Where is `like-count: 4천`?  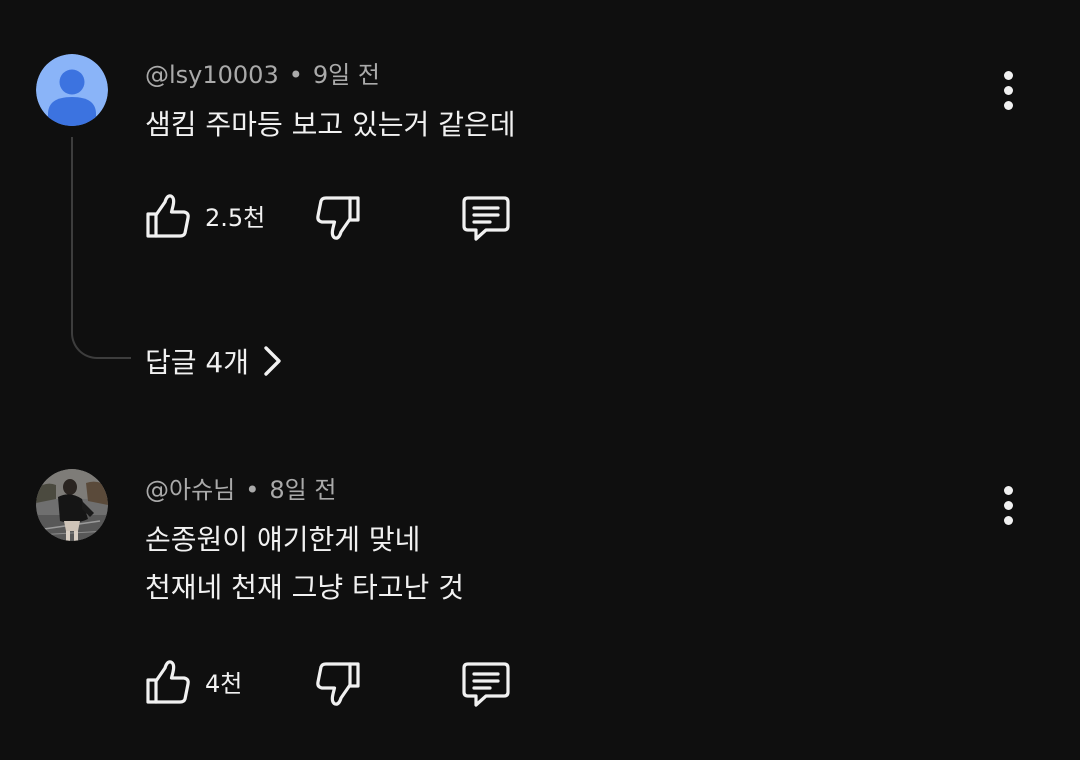
like-count: 4천 is located at coordinates (224, 684).